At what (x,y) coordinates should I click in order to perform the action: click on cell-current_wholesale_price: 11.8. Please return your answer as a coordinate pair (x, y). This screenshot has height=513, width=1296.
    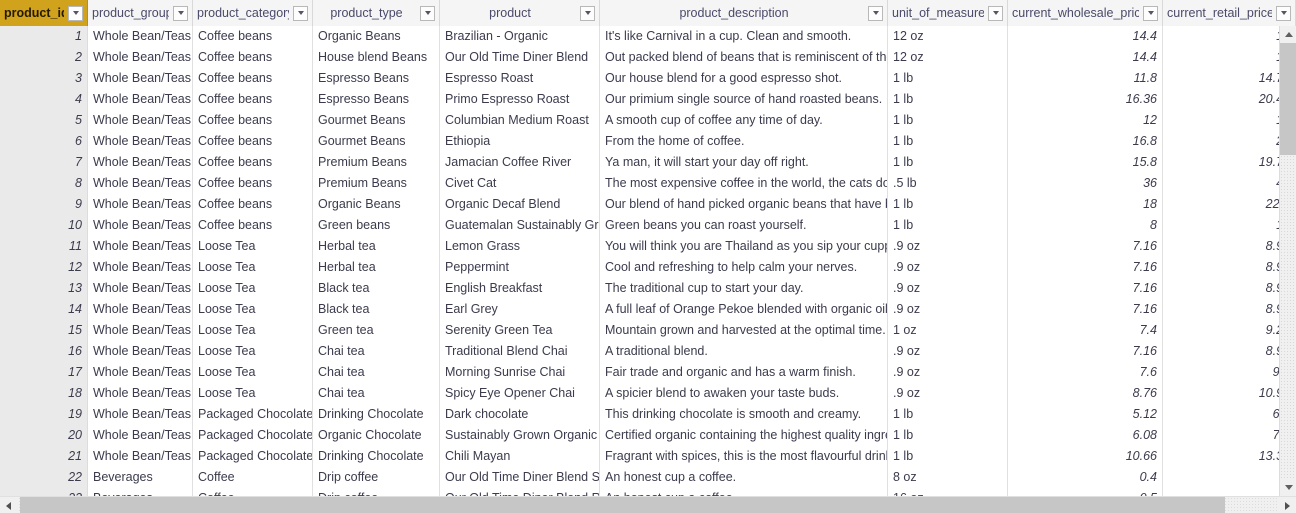
    Looking at the image, I should click on (1085, 78).